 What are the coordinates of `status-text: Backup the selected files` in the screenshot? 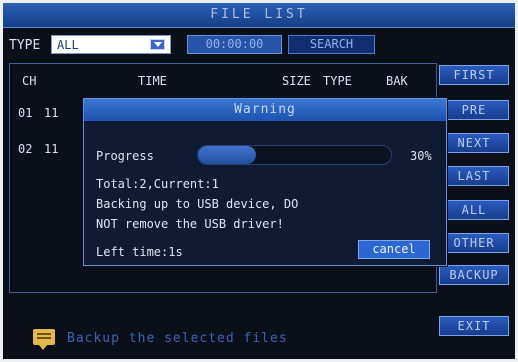 It's located at (177, 338).